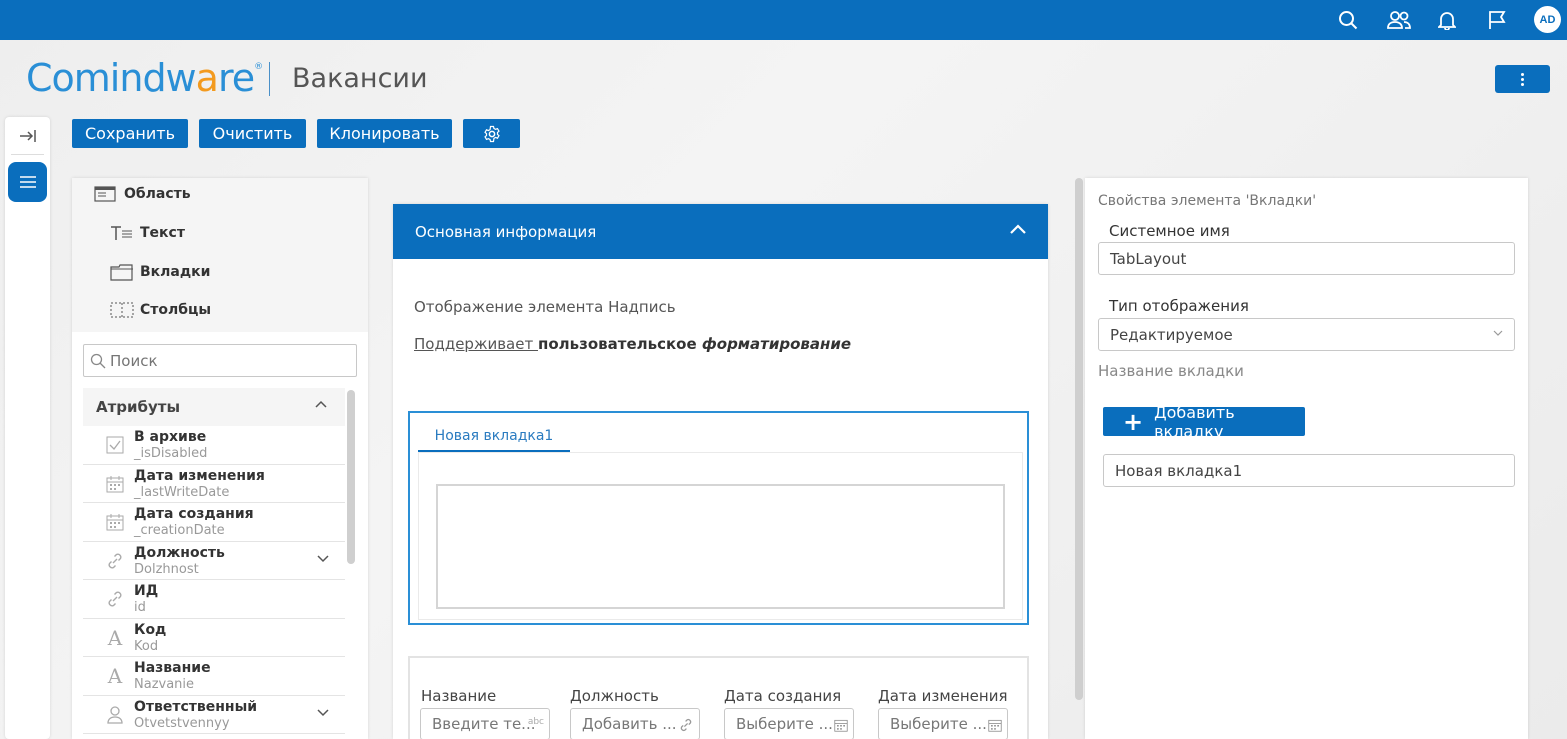 This screenshot has width=1567, height=739. I want to click on rail-divider, so click(27, 154).